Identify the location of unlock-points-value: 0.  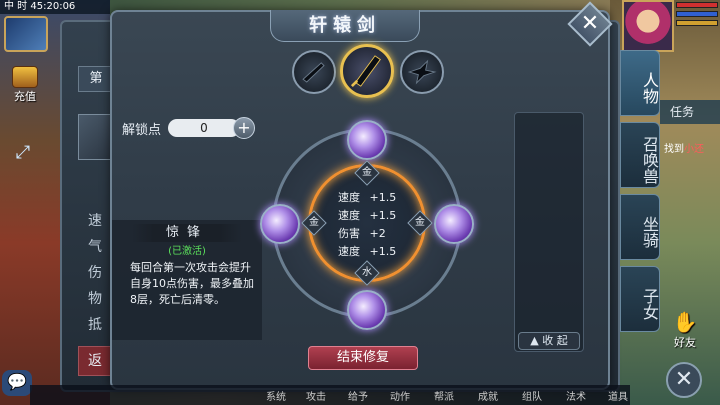
(204, 128).